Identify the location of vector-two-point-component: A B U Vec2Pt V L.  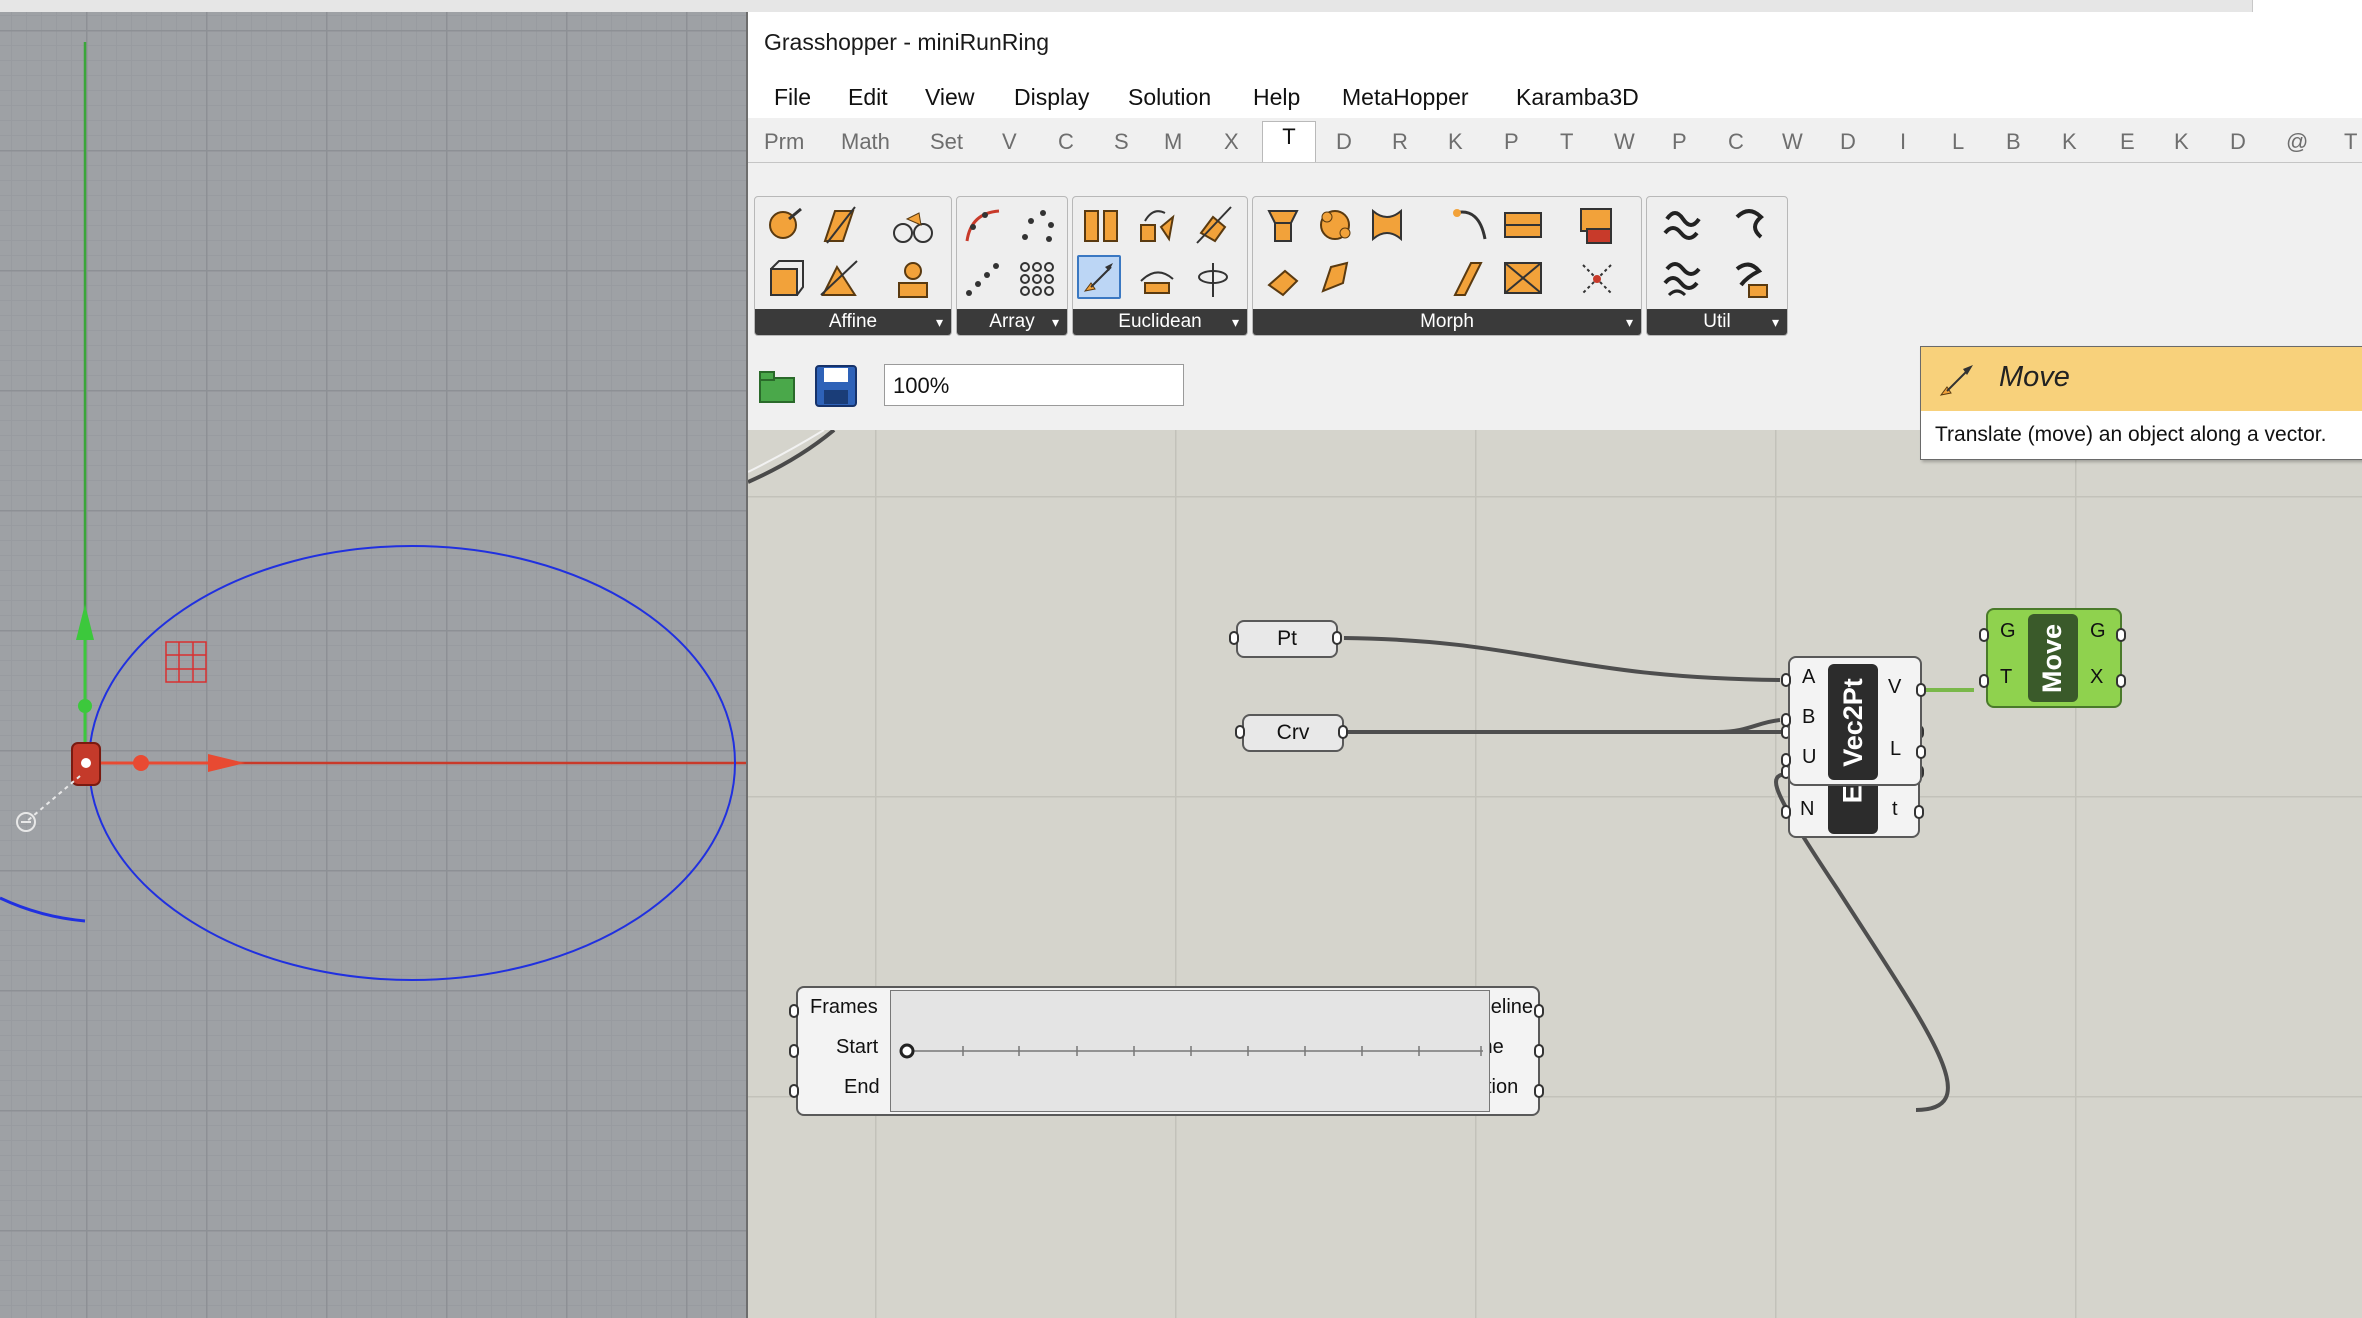
(1855, 721).